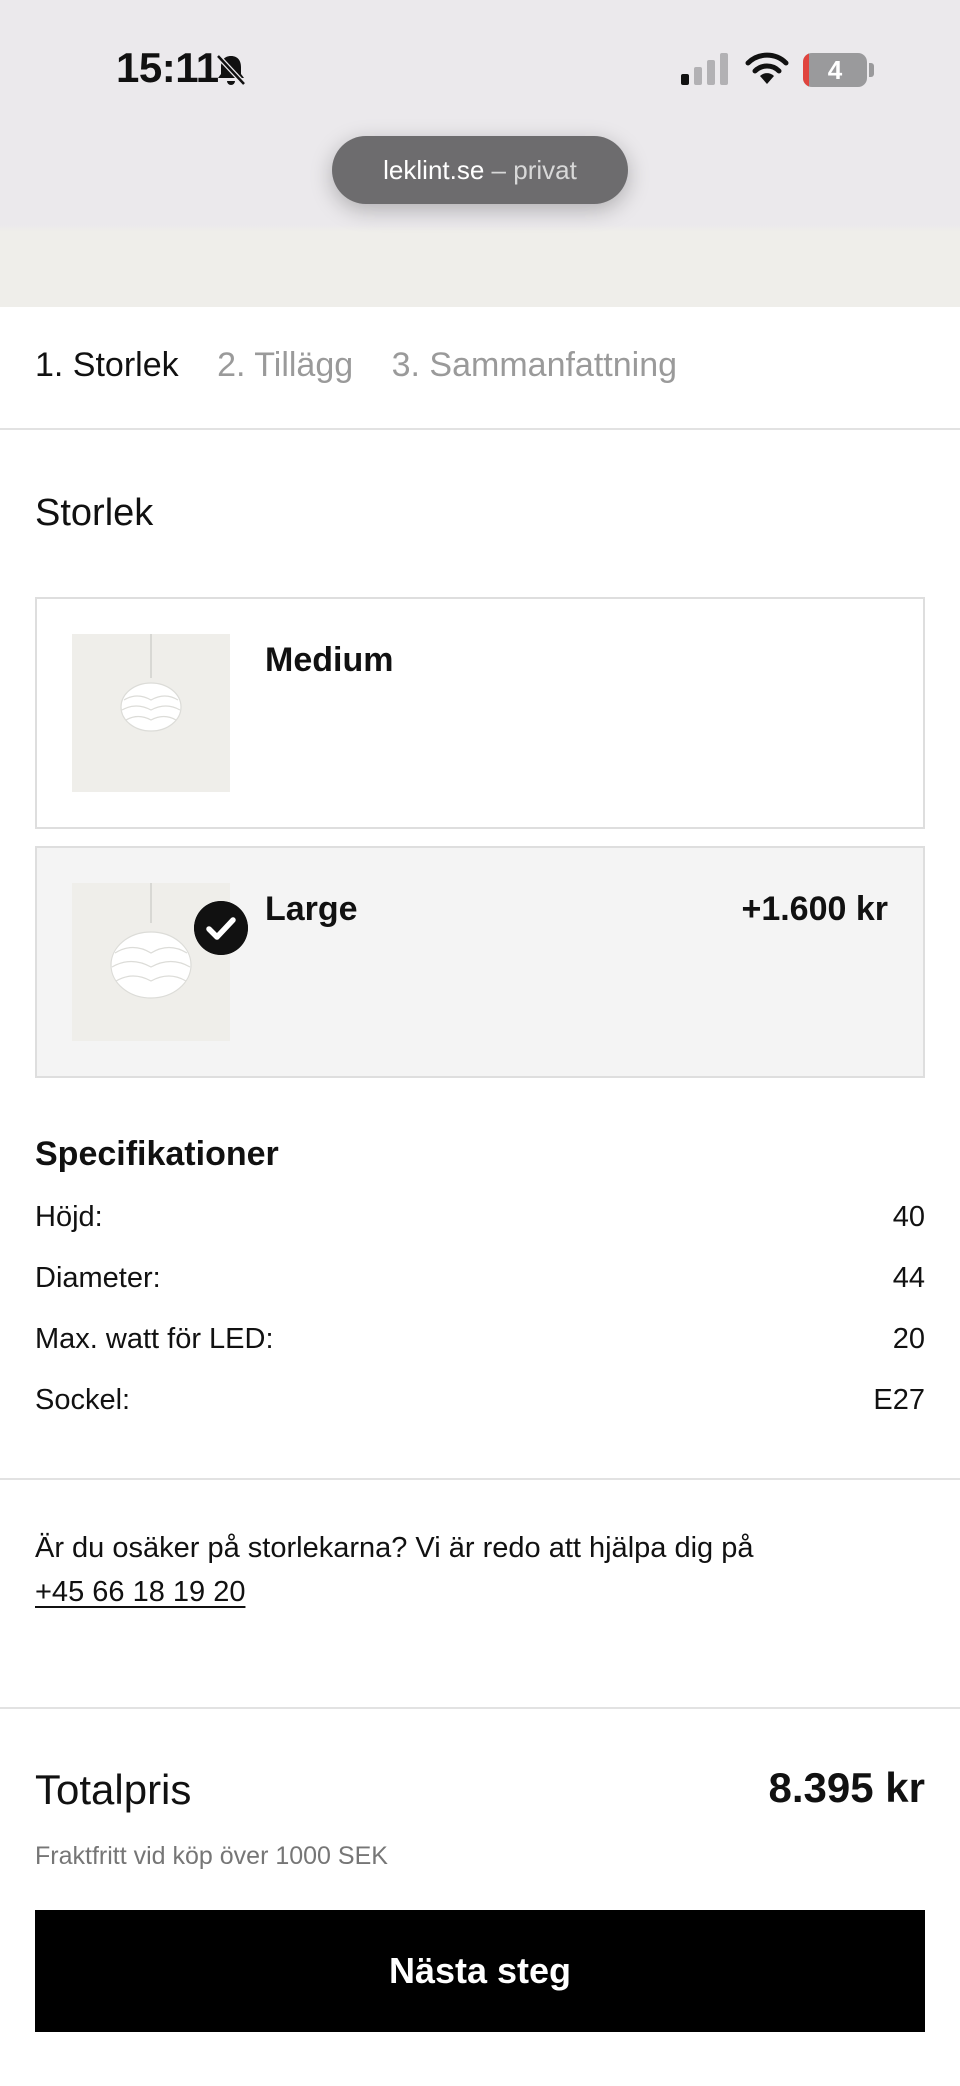 Image resolution: width=960 pixels, height=2086 pixels. Describe the element at coordinates (285, 365) in the screenshot. I see `step-2-addons: 2. Tillägg` at that location.